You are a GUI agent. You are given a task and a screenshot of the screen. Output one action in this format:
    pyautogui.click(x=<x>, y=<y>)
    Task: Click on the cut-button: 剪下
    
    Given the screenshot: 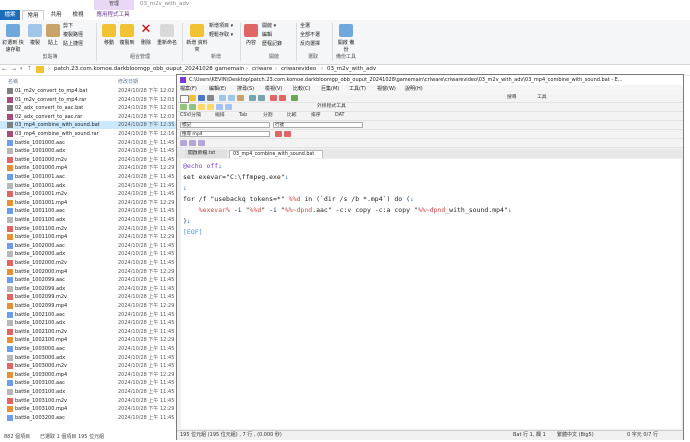 What is the action you would take?
    pyautogui.click(x=78, y=25)
    